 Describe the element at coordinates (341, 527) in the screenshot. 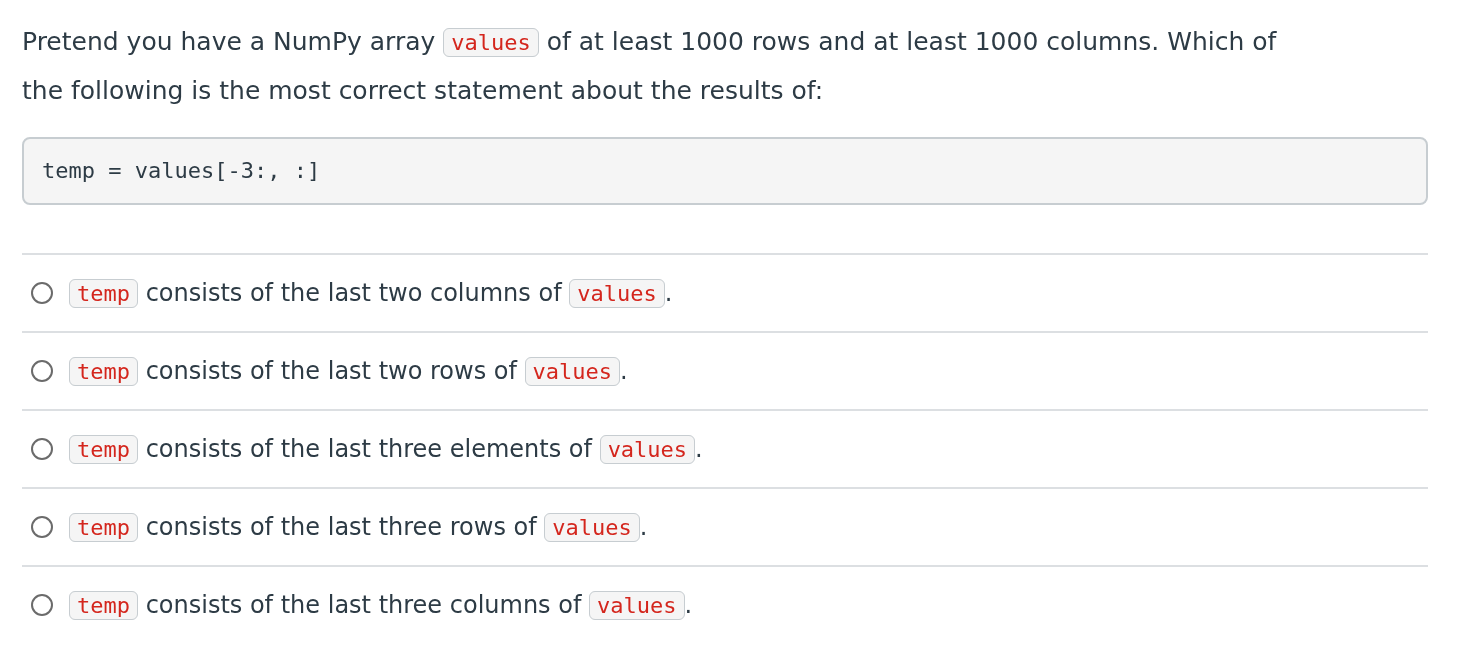

I see `answer-text: consists of the last three rows of` at that location.